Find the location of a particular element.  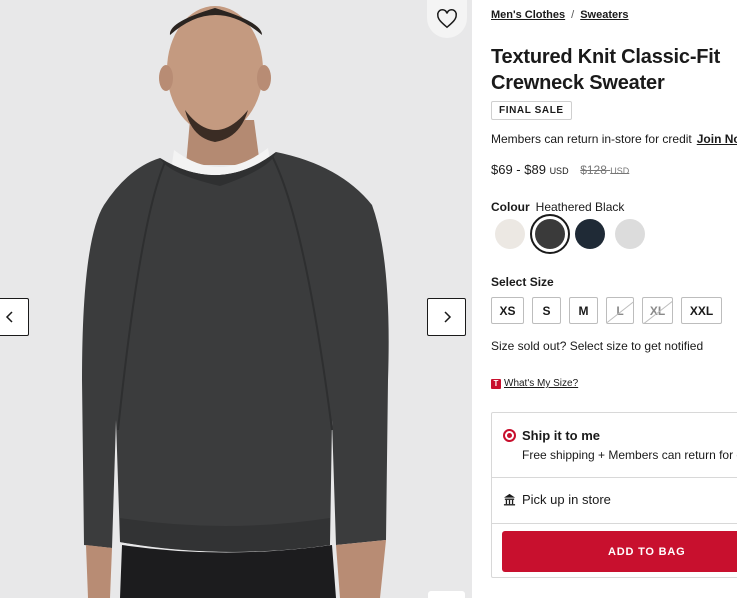

original-price-currency: USD is located at coordinates (620, 171).